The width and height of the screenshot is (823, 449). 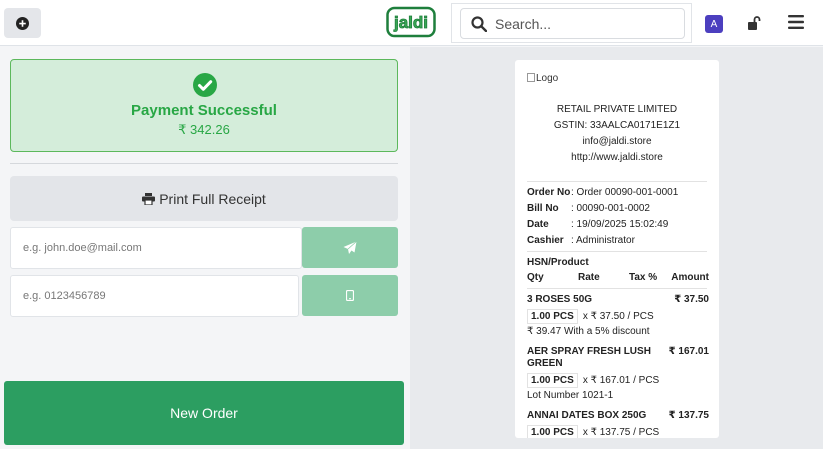 I want to click on search-container, so click(x=571, y=23).